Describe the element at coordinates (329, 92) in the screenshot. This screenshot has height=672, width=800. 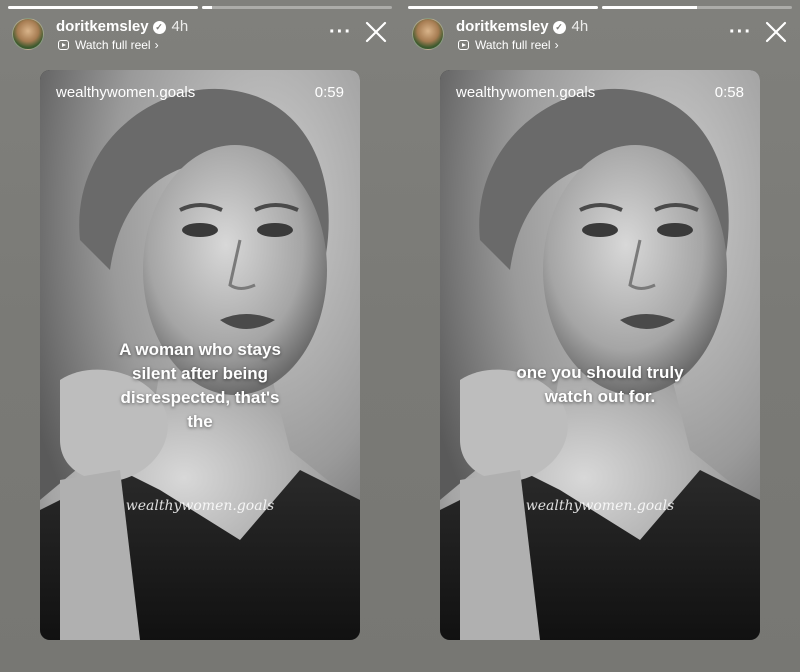
I see `reel-duration: 0:59` at that location.